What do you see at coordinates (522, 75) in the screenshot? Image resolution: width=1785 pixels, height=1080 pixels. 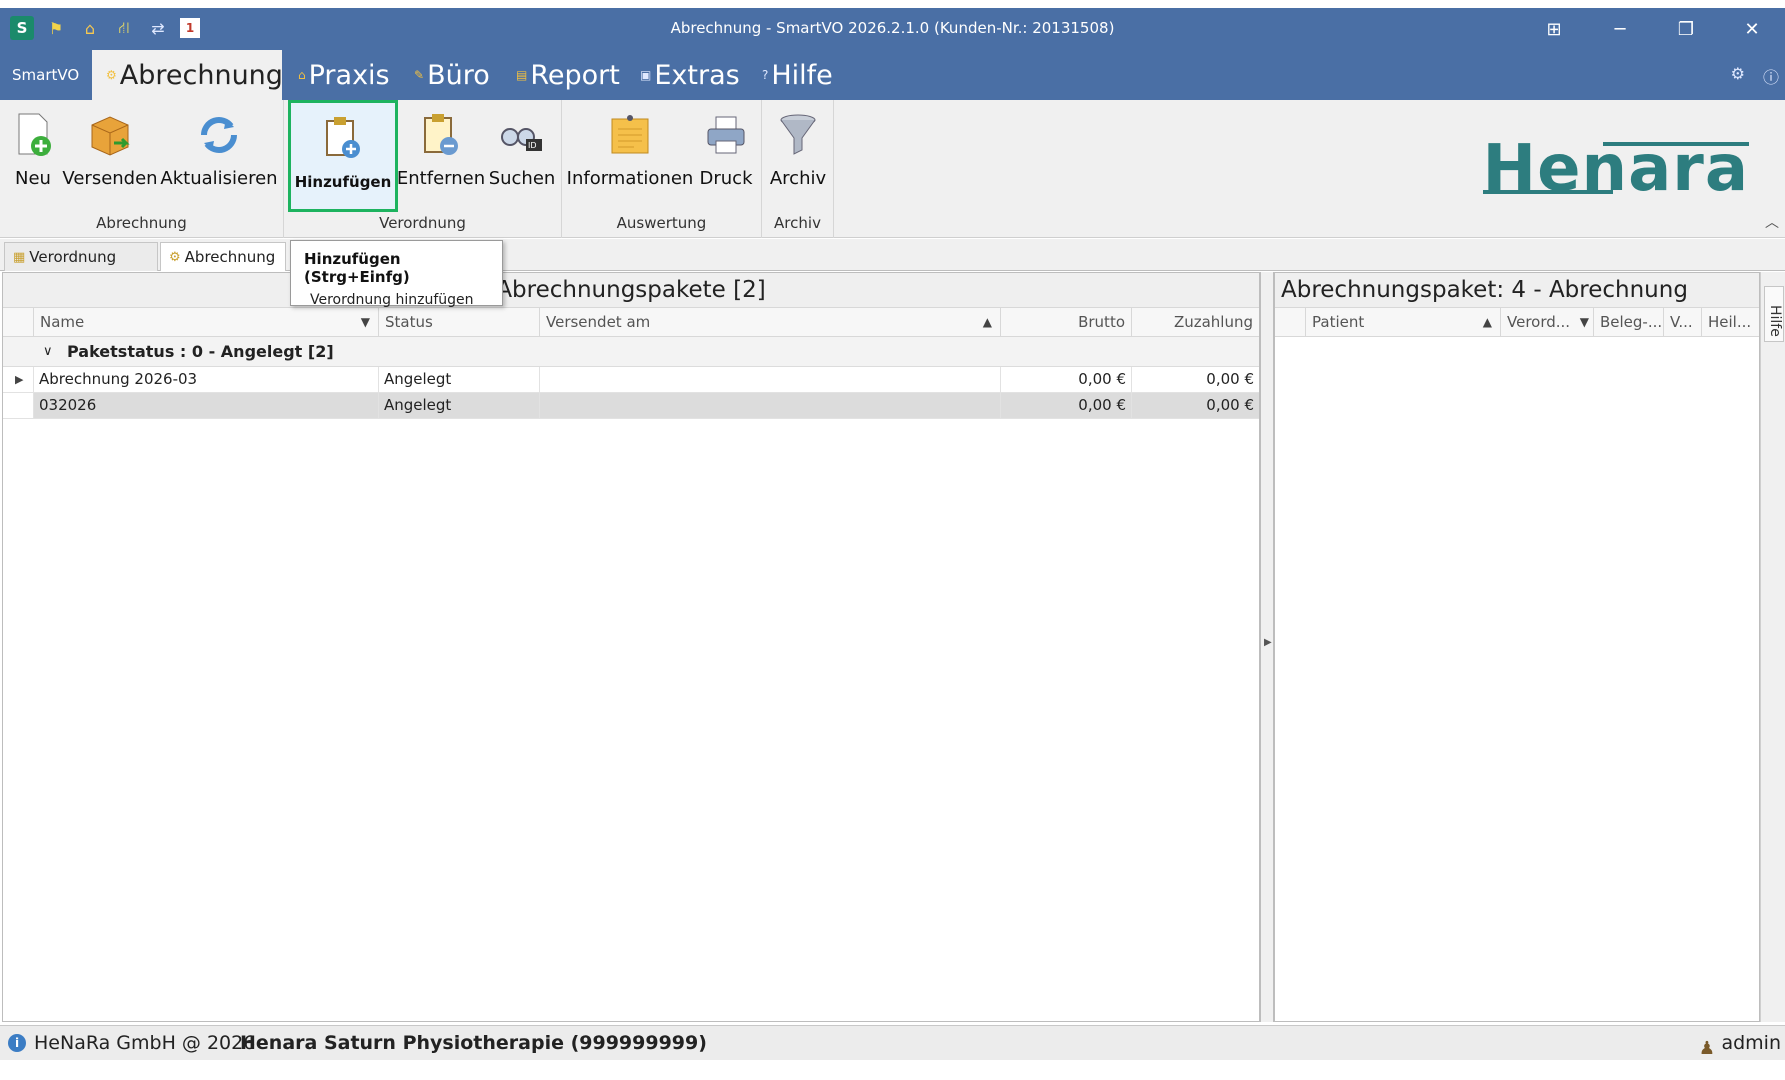 I see `report-icon: ▤` at bounding box center [522, 75].